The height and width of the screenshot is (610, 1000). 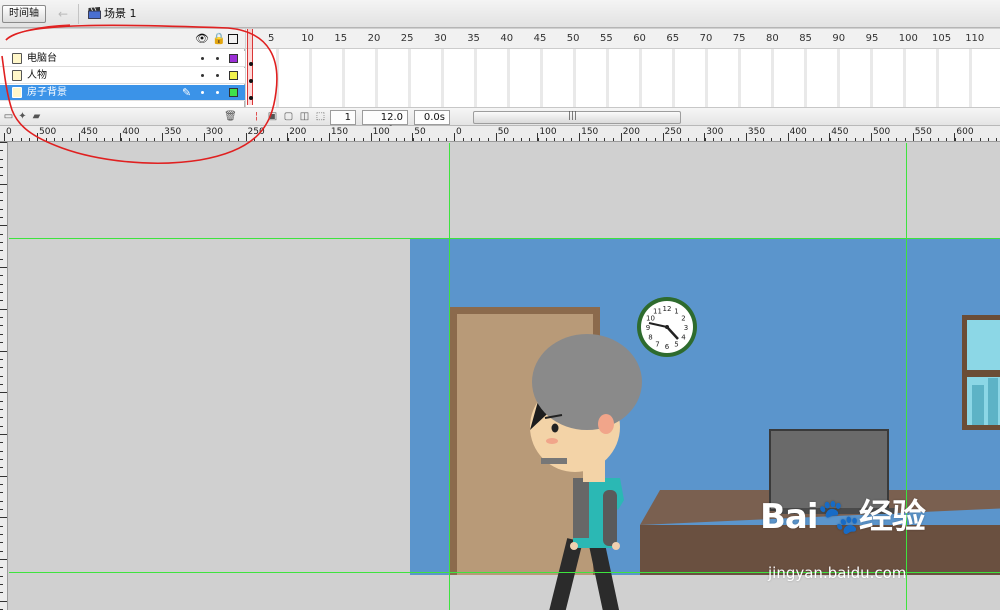 I want to click on clock-number: 5, so click(x=676, y=345).